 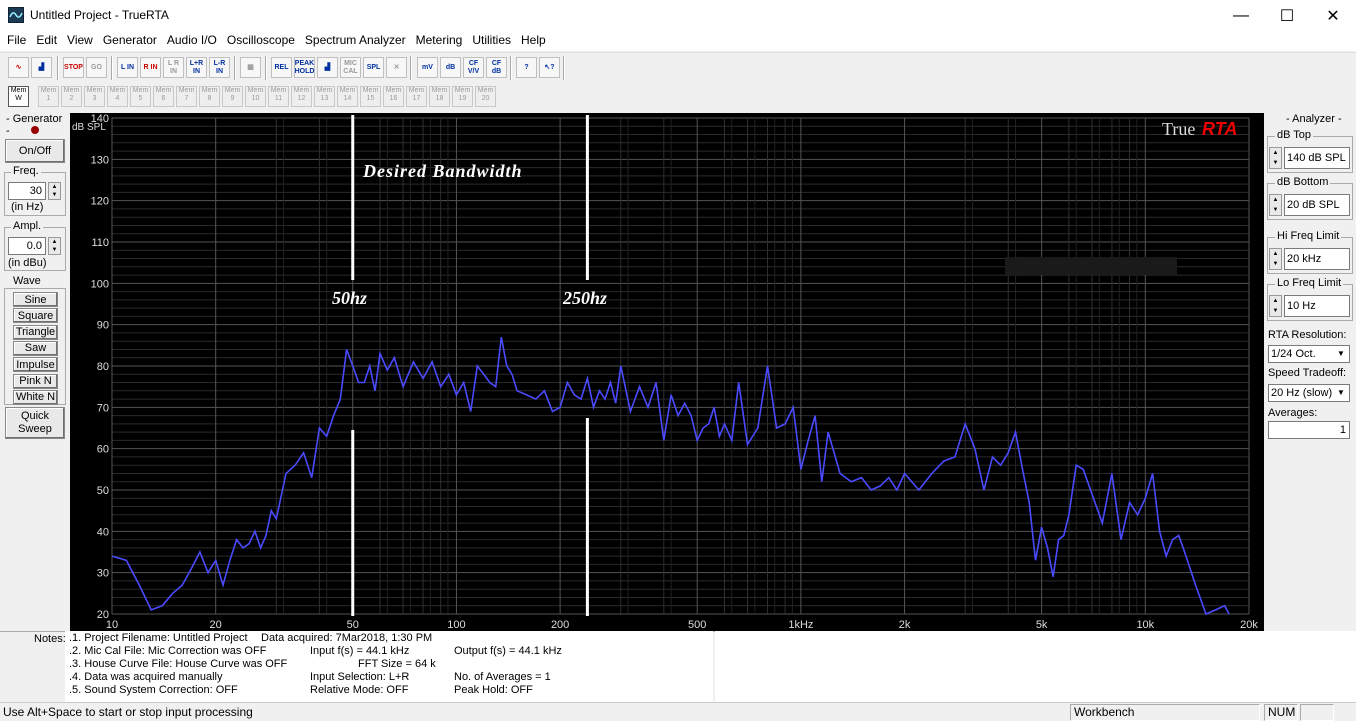 What do you see at coordinates (209, 96) in the screenshot?
I see `mem-slot-8-button: Mem 8` at bounding box center [209, 96].